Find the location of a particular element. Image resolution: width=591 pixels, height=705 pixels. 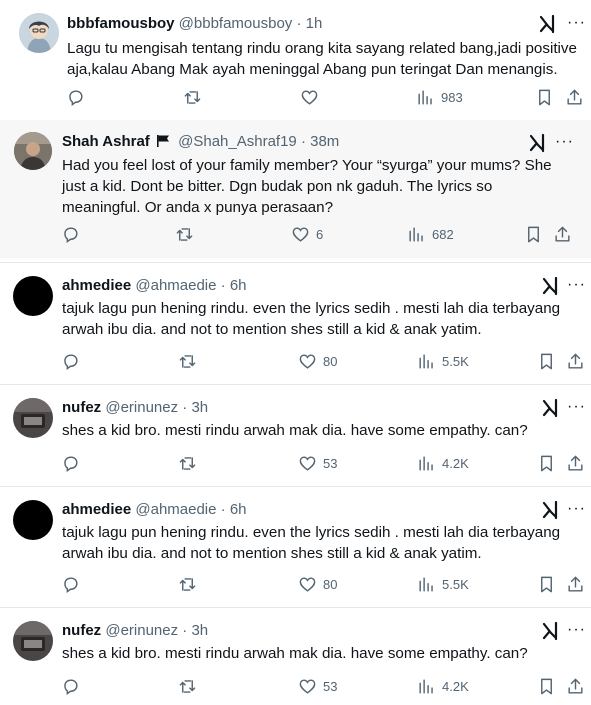

timestamp: 38m is located at coordinates (324, 141).